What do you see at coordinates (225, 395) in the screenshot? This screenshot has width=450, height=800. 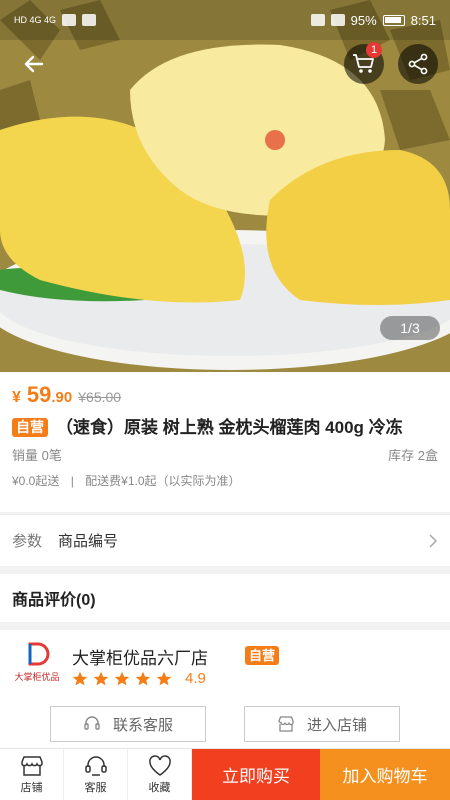 I see `price-row: ¥ 59 .90 ¥65.00` at bounding box center [225, 395].